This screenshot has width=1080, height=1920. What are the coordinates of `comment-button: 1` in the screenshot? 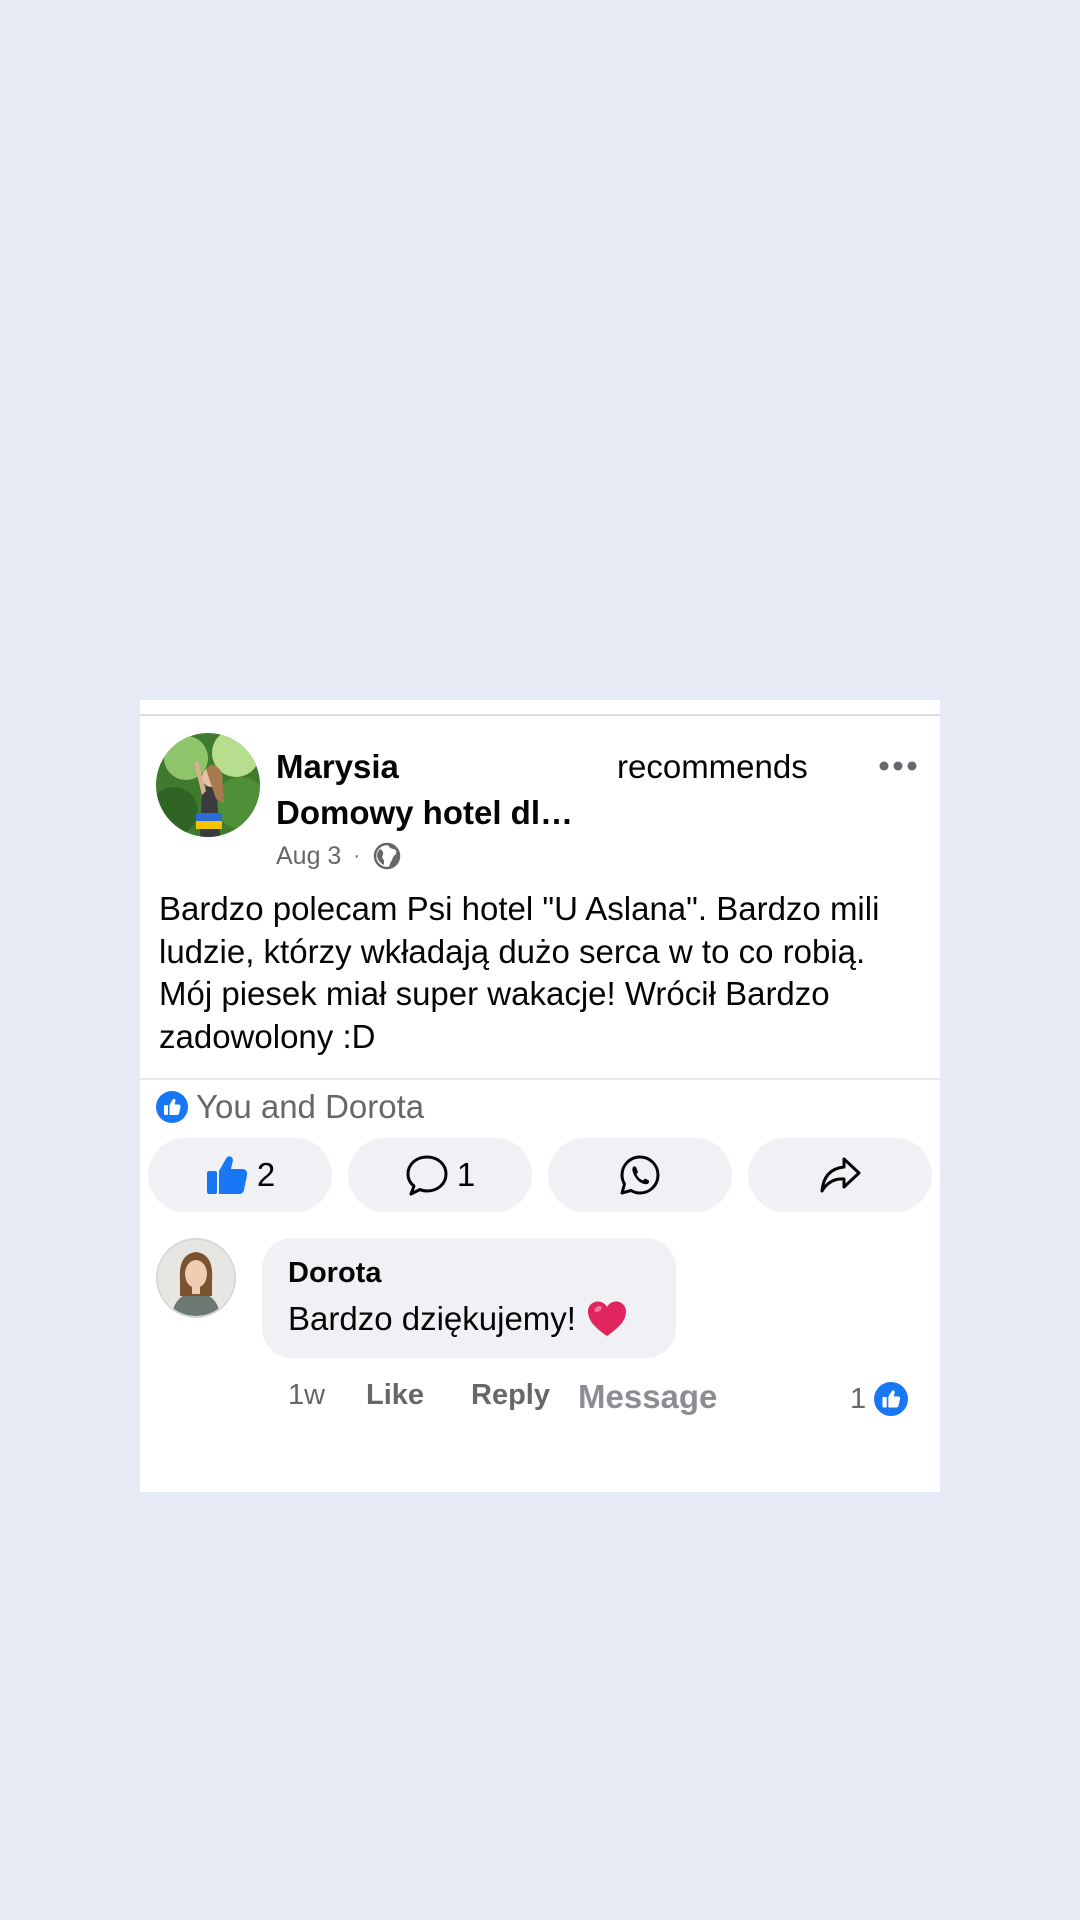 It's located at (440, 1175).